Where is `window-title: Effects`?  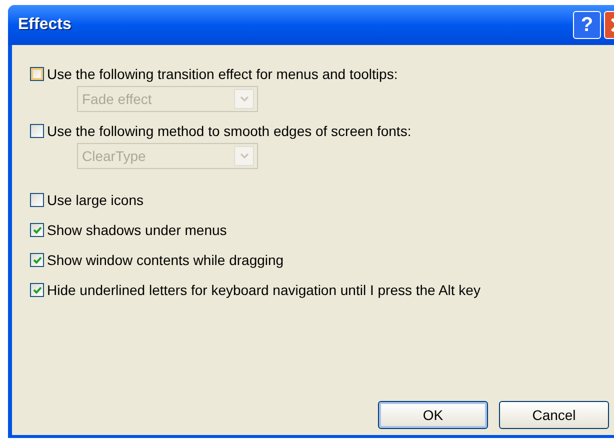 window-title: Effects is located at coordinates (45, 25).